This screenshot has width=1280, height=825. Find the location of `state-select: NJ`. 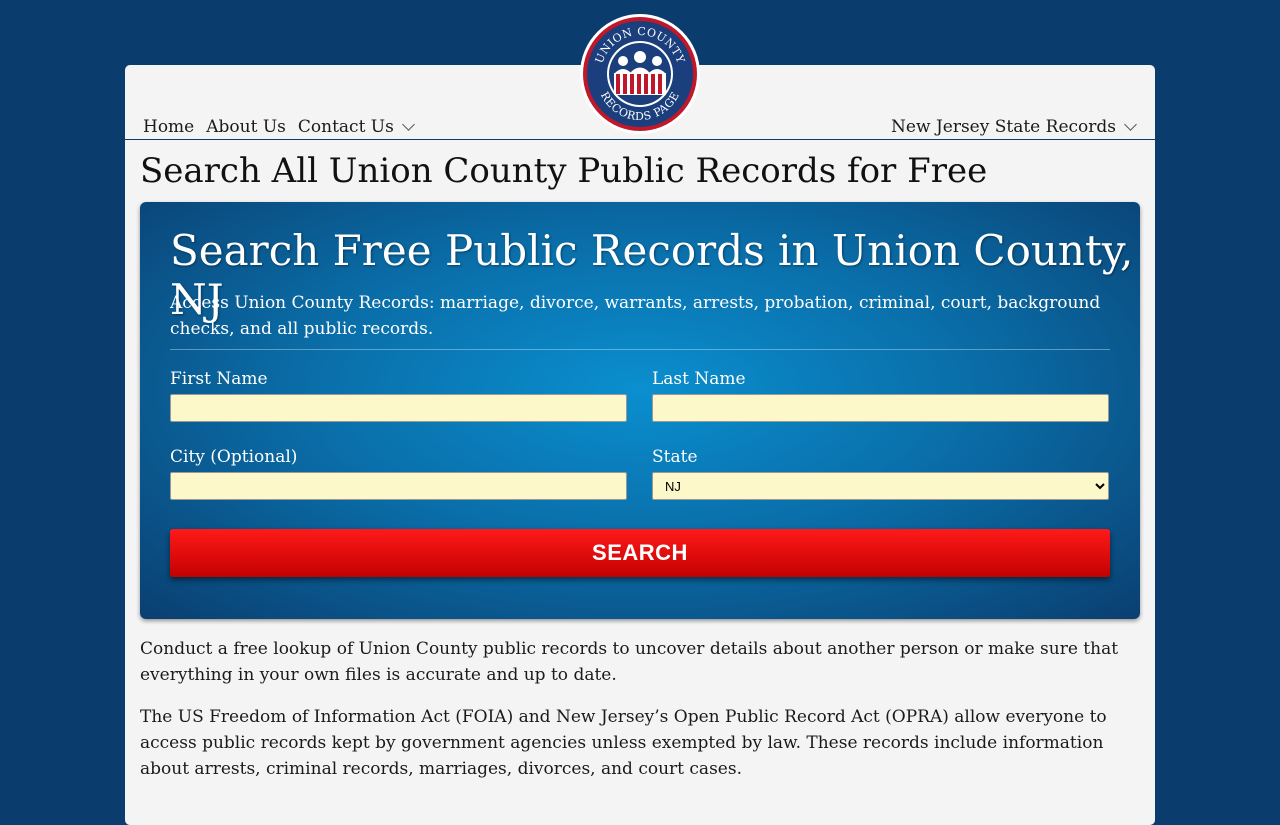

state-select: NJ is located at coordinates (880, 486).